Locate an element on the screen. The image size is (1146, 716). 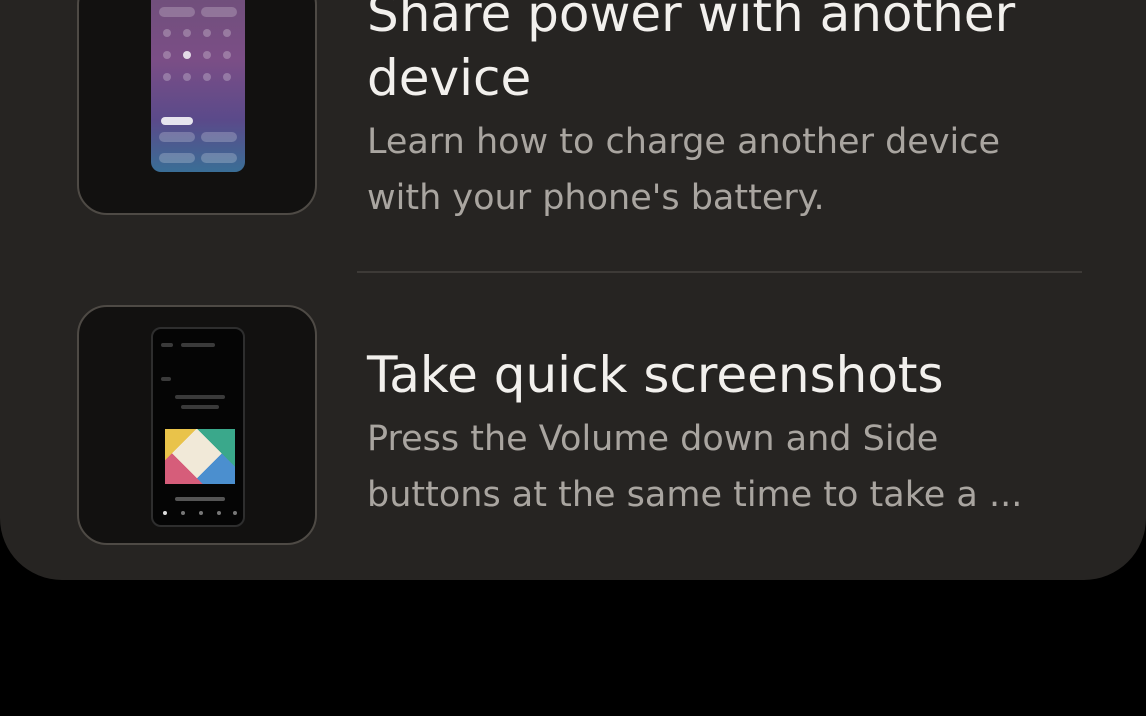
divider is located at coordinates (719, 272).